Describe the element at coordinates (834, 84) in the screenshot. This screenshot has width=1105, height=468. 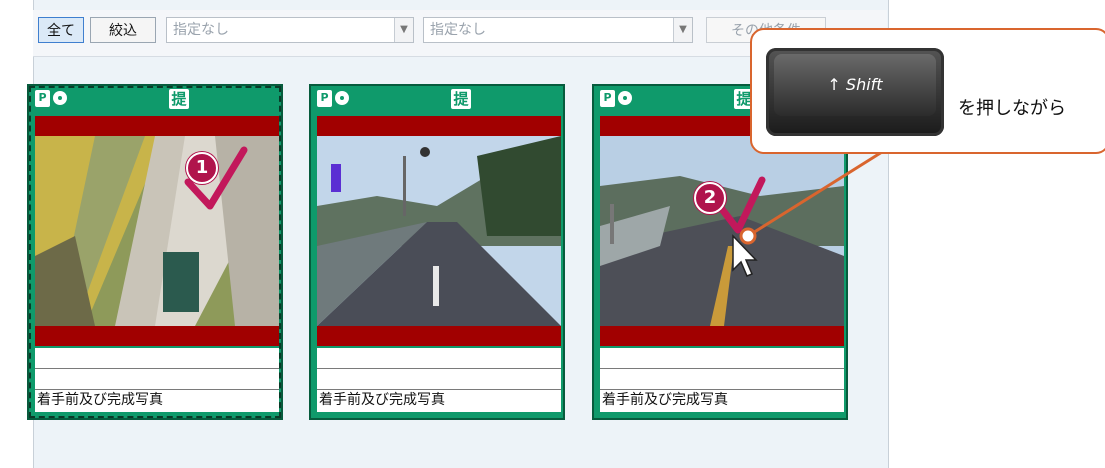
I see `shift-arrow-icon: ↑` at that location.